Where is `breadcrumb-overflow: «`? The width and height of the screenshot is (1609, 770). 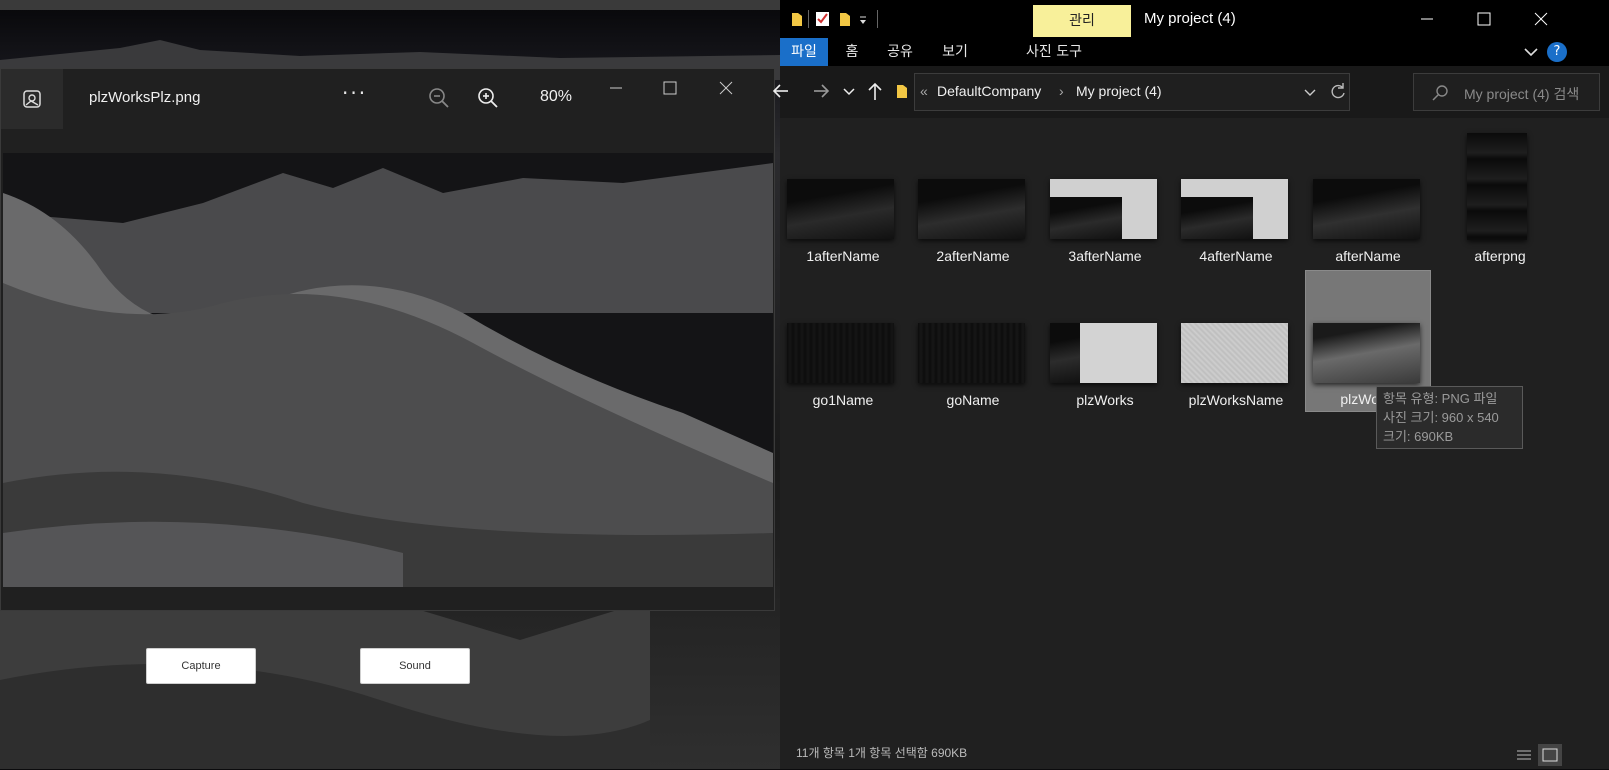
breadcrumb-overflow: « is located at coordinates (924, 91).